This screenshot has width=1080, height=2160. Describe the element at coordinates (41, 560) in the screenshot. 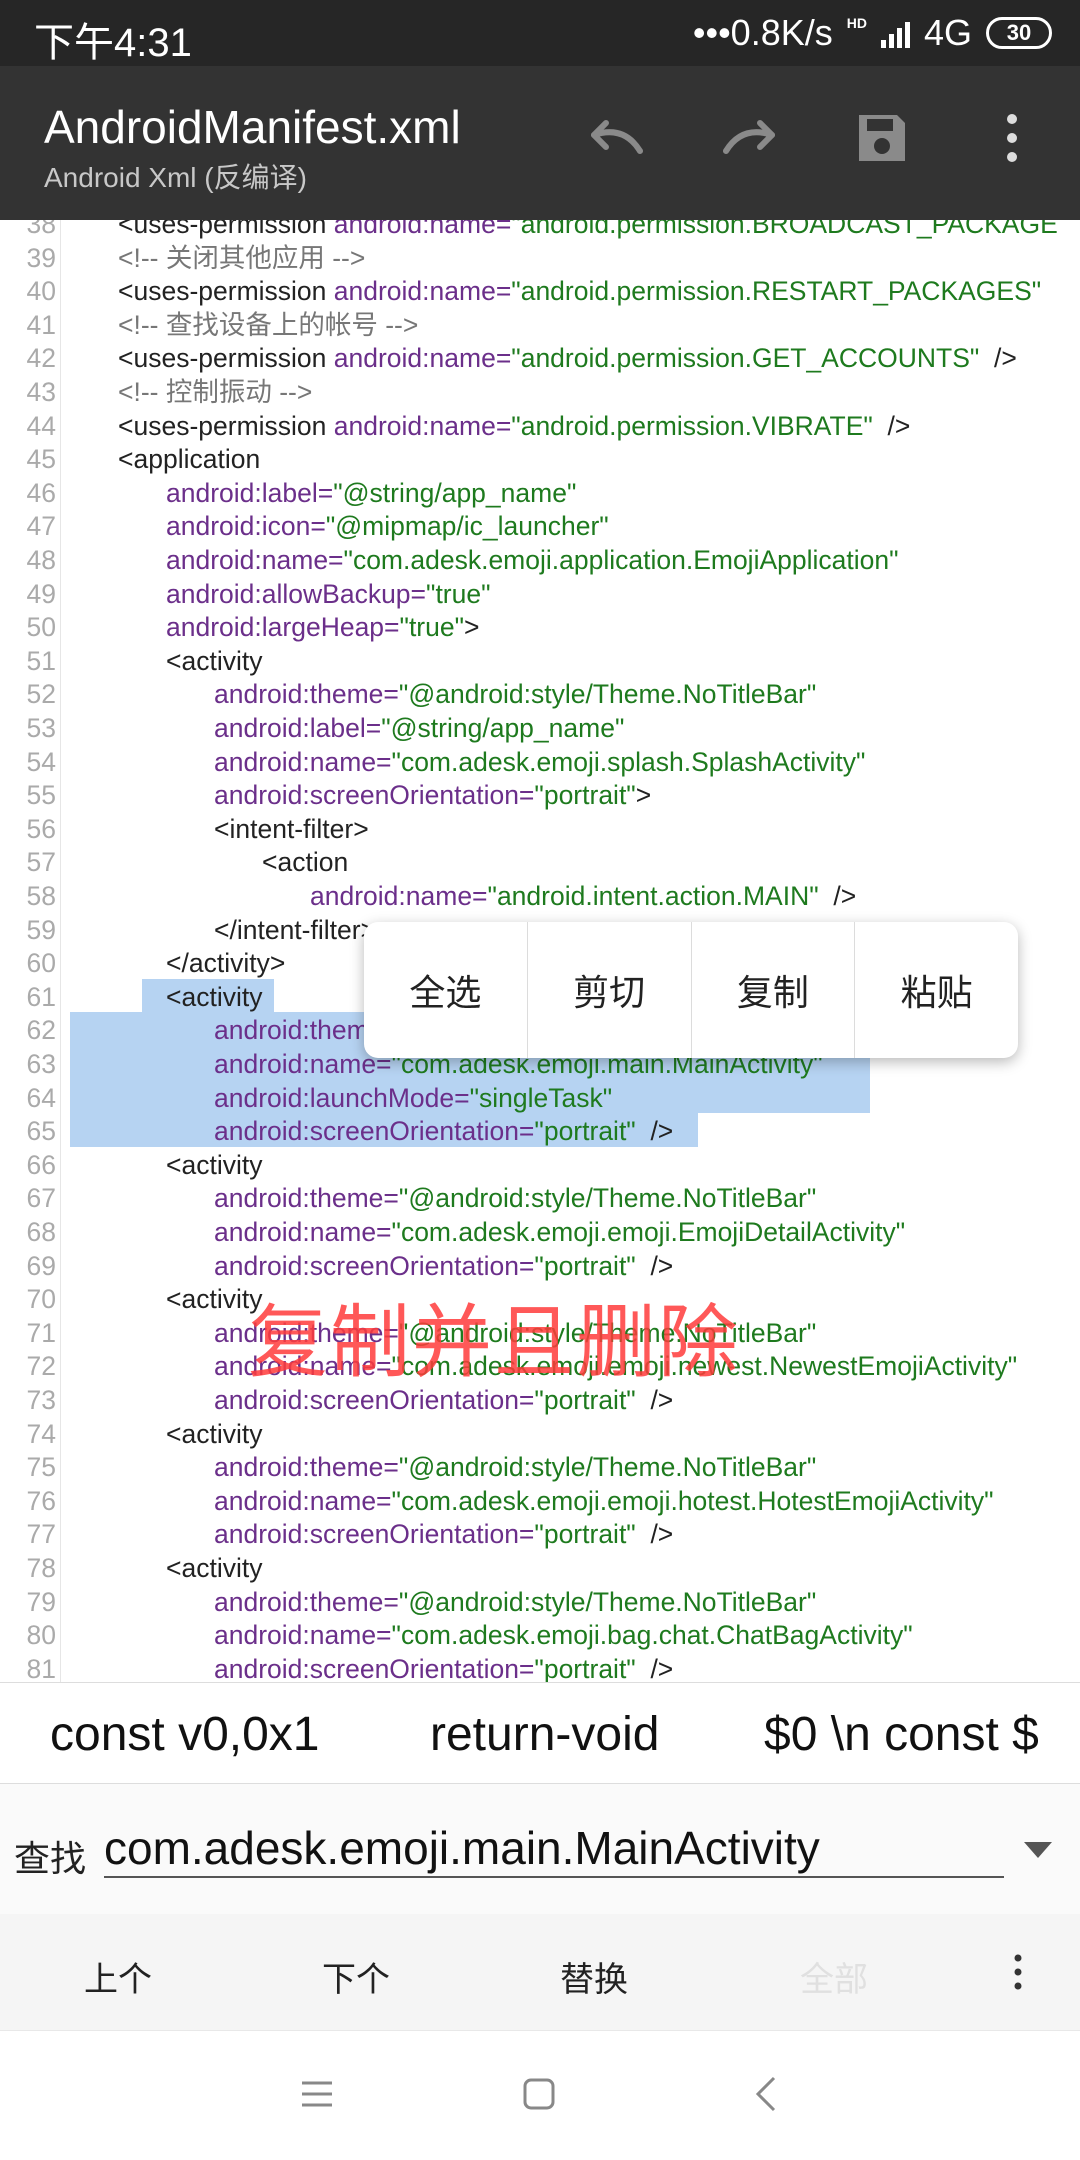

I see `line-number: 48` at that location.